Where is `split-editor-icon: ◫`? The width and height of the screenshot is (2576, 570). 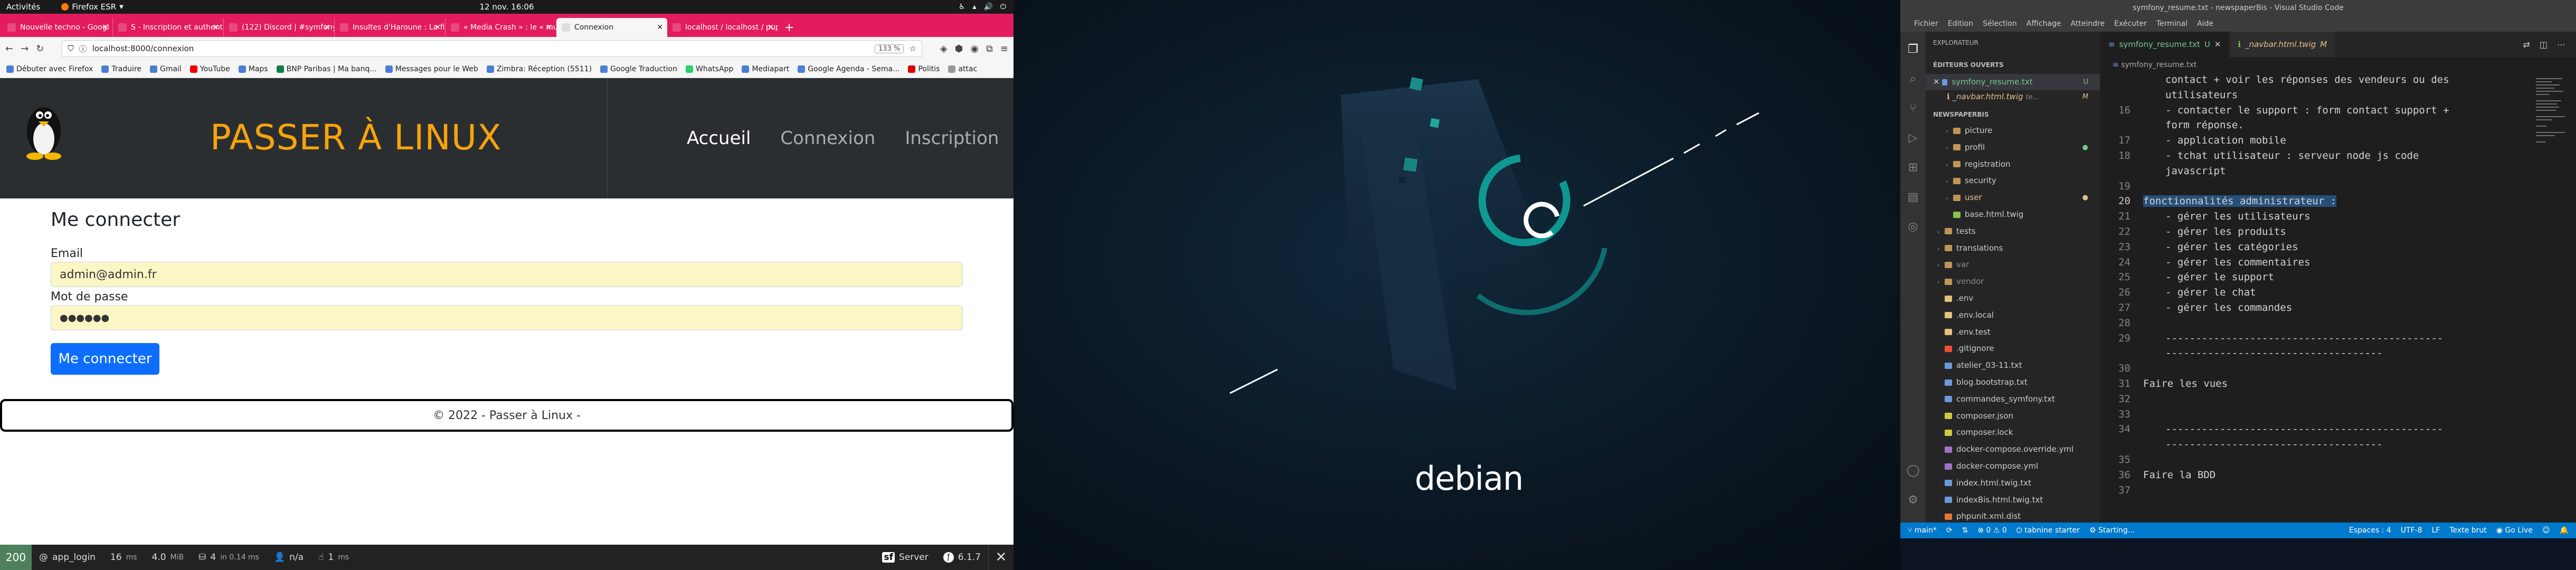
split-editor-icon: ◫ is located at coordinates (2543, 45).